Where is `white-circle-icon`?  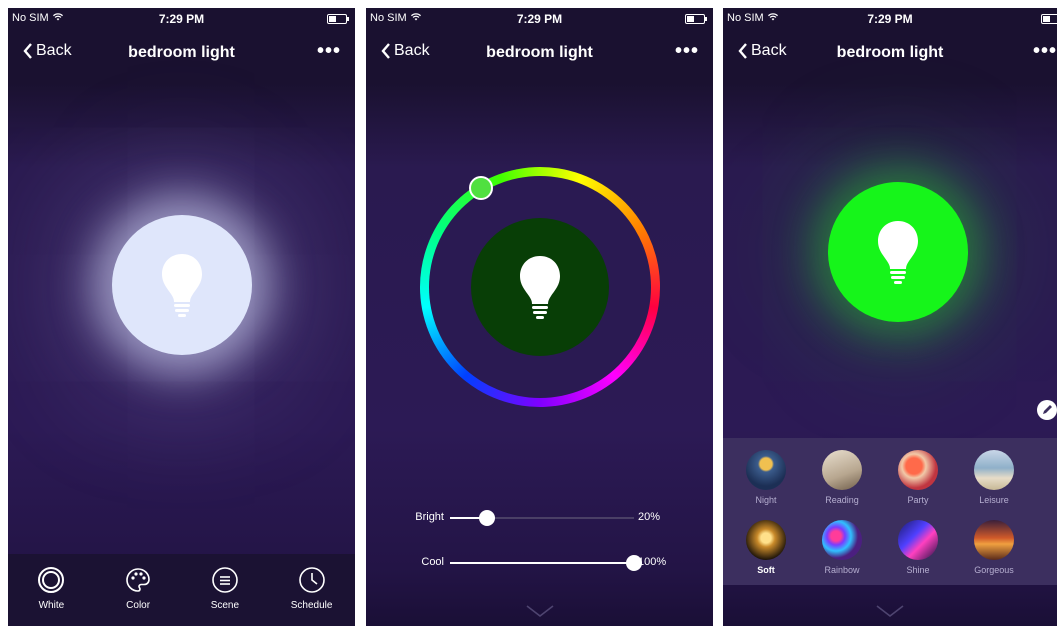
white-circle-icon is located at coordinates (51, 580).